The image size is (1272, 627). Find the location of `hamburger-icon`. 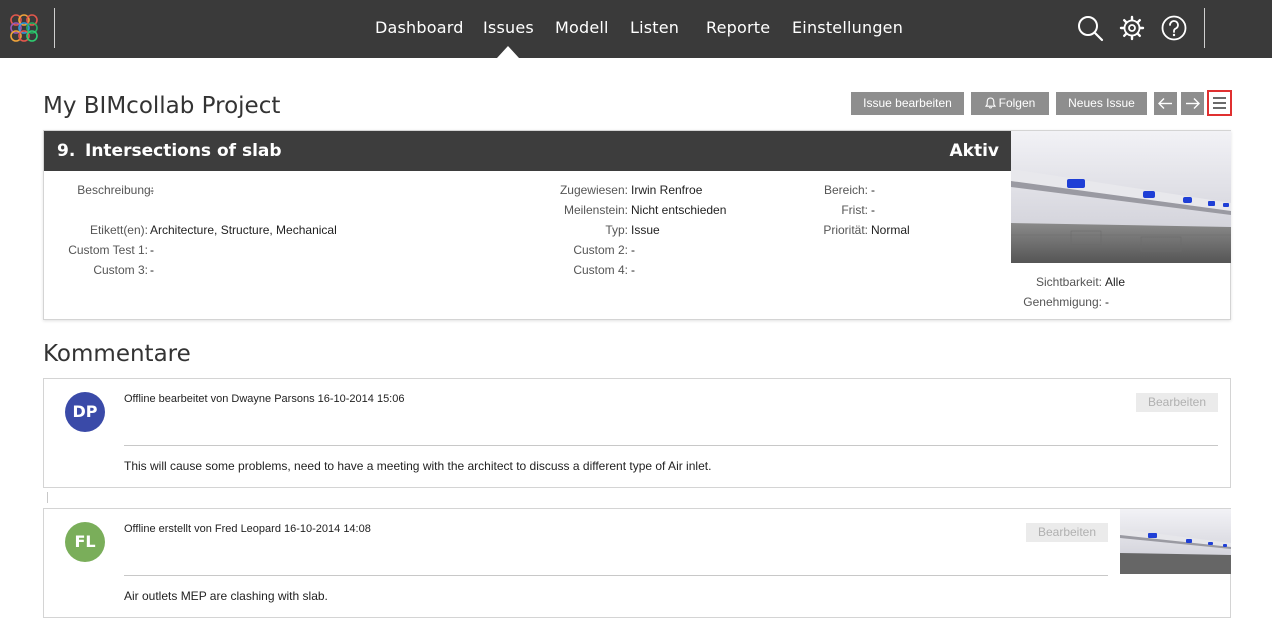

hamburger-icon is located at coordinates (1219, 98).